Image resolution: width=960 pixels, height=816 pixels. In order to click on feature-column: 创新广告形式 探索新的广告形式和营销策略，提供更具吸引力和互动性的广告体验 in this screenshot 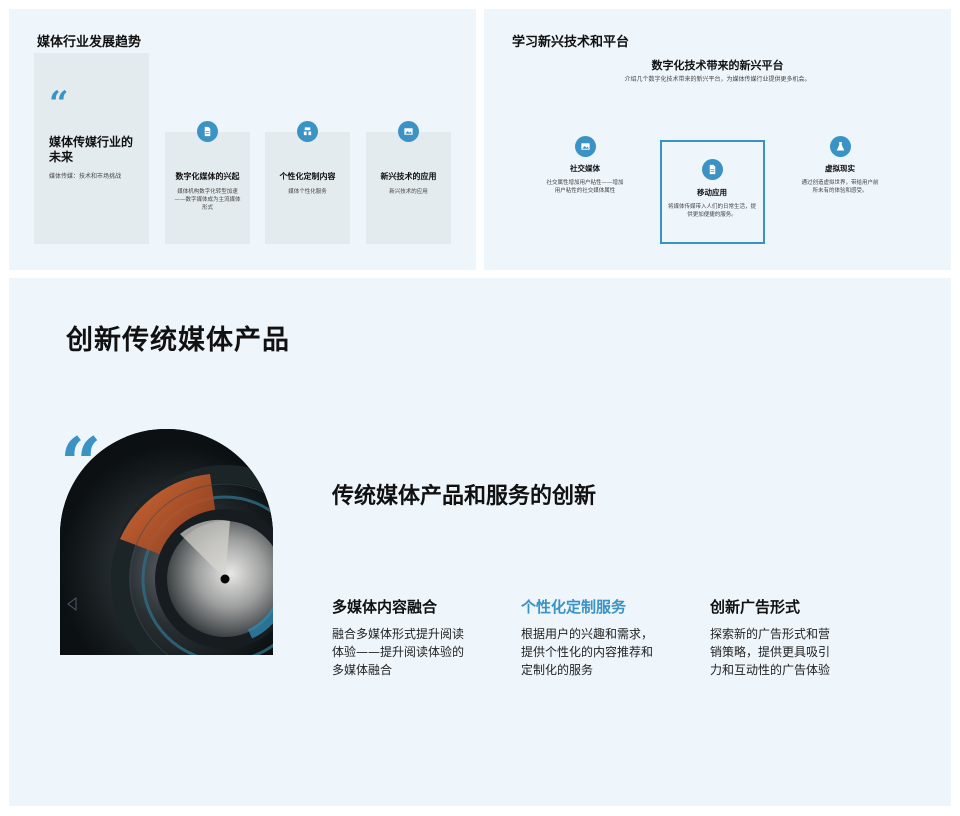, I will do `click(774, 637)`.